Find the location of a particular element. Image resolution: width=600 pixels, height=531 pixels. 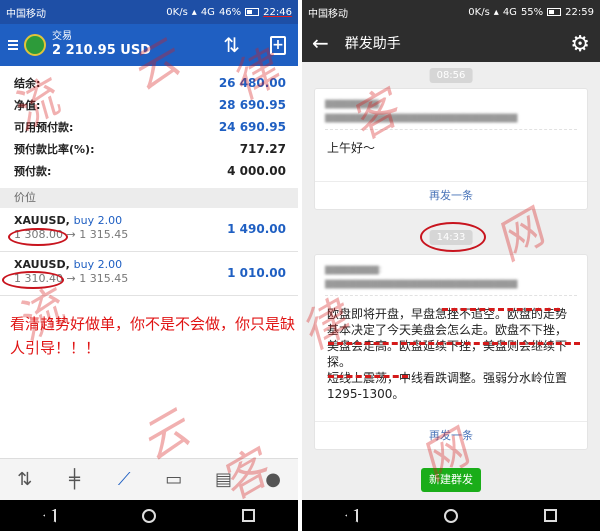

summary-row: 预付款: 4 000.00 is located at coordinates (150, 171).